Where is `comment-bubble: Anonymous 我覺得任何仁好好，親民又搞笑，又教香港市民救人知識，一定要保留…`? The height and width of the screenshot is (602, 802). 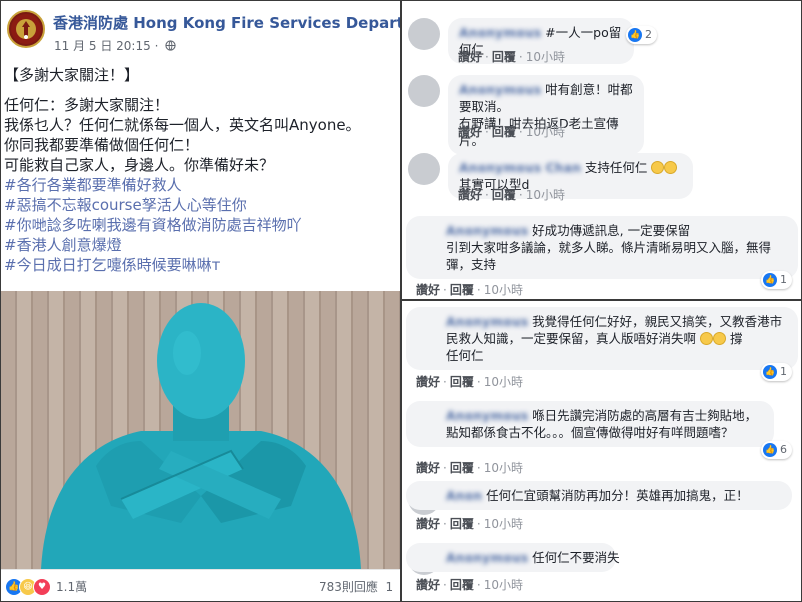 comment-bubble: Anonymous 我覺得任何仁好好，親民又搞笑，又教香港市民救人知識，一定要保留… is located at coordinates (602, 338).